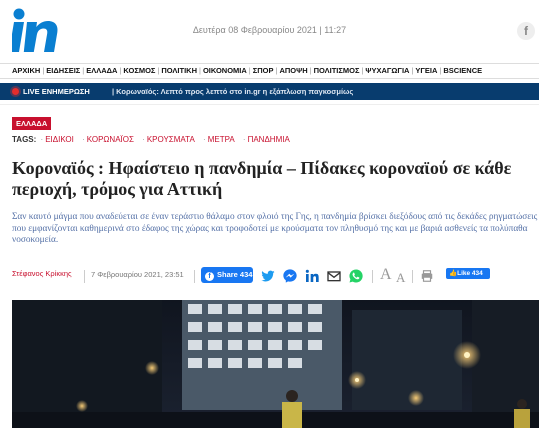  Describe the element at coordinates (171, 139) in the screenshot. I see `tag-link: ΚΡΟΥΣΜΑΤΑ` at that location.